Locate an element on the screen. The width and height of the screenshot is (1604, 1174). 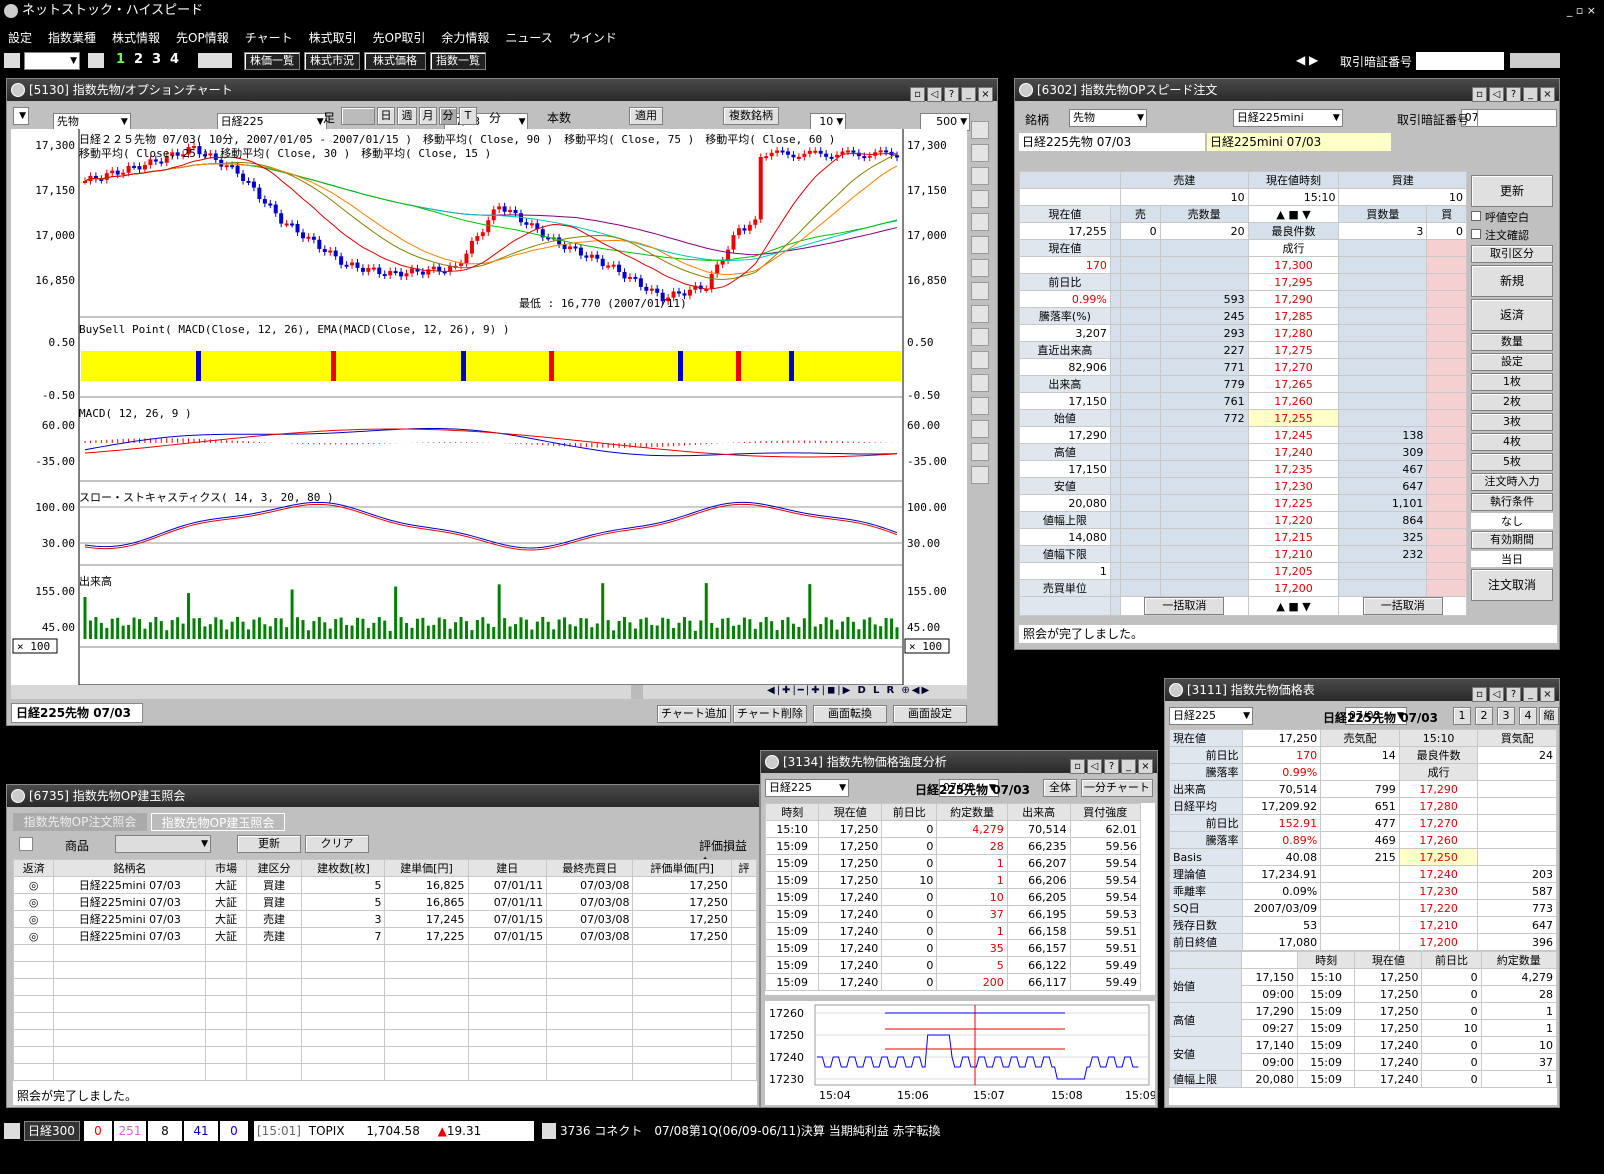
news-icon is located at coordinates (549, 1131).